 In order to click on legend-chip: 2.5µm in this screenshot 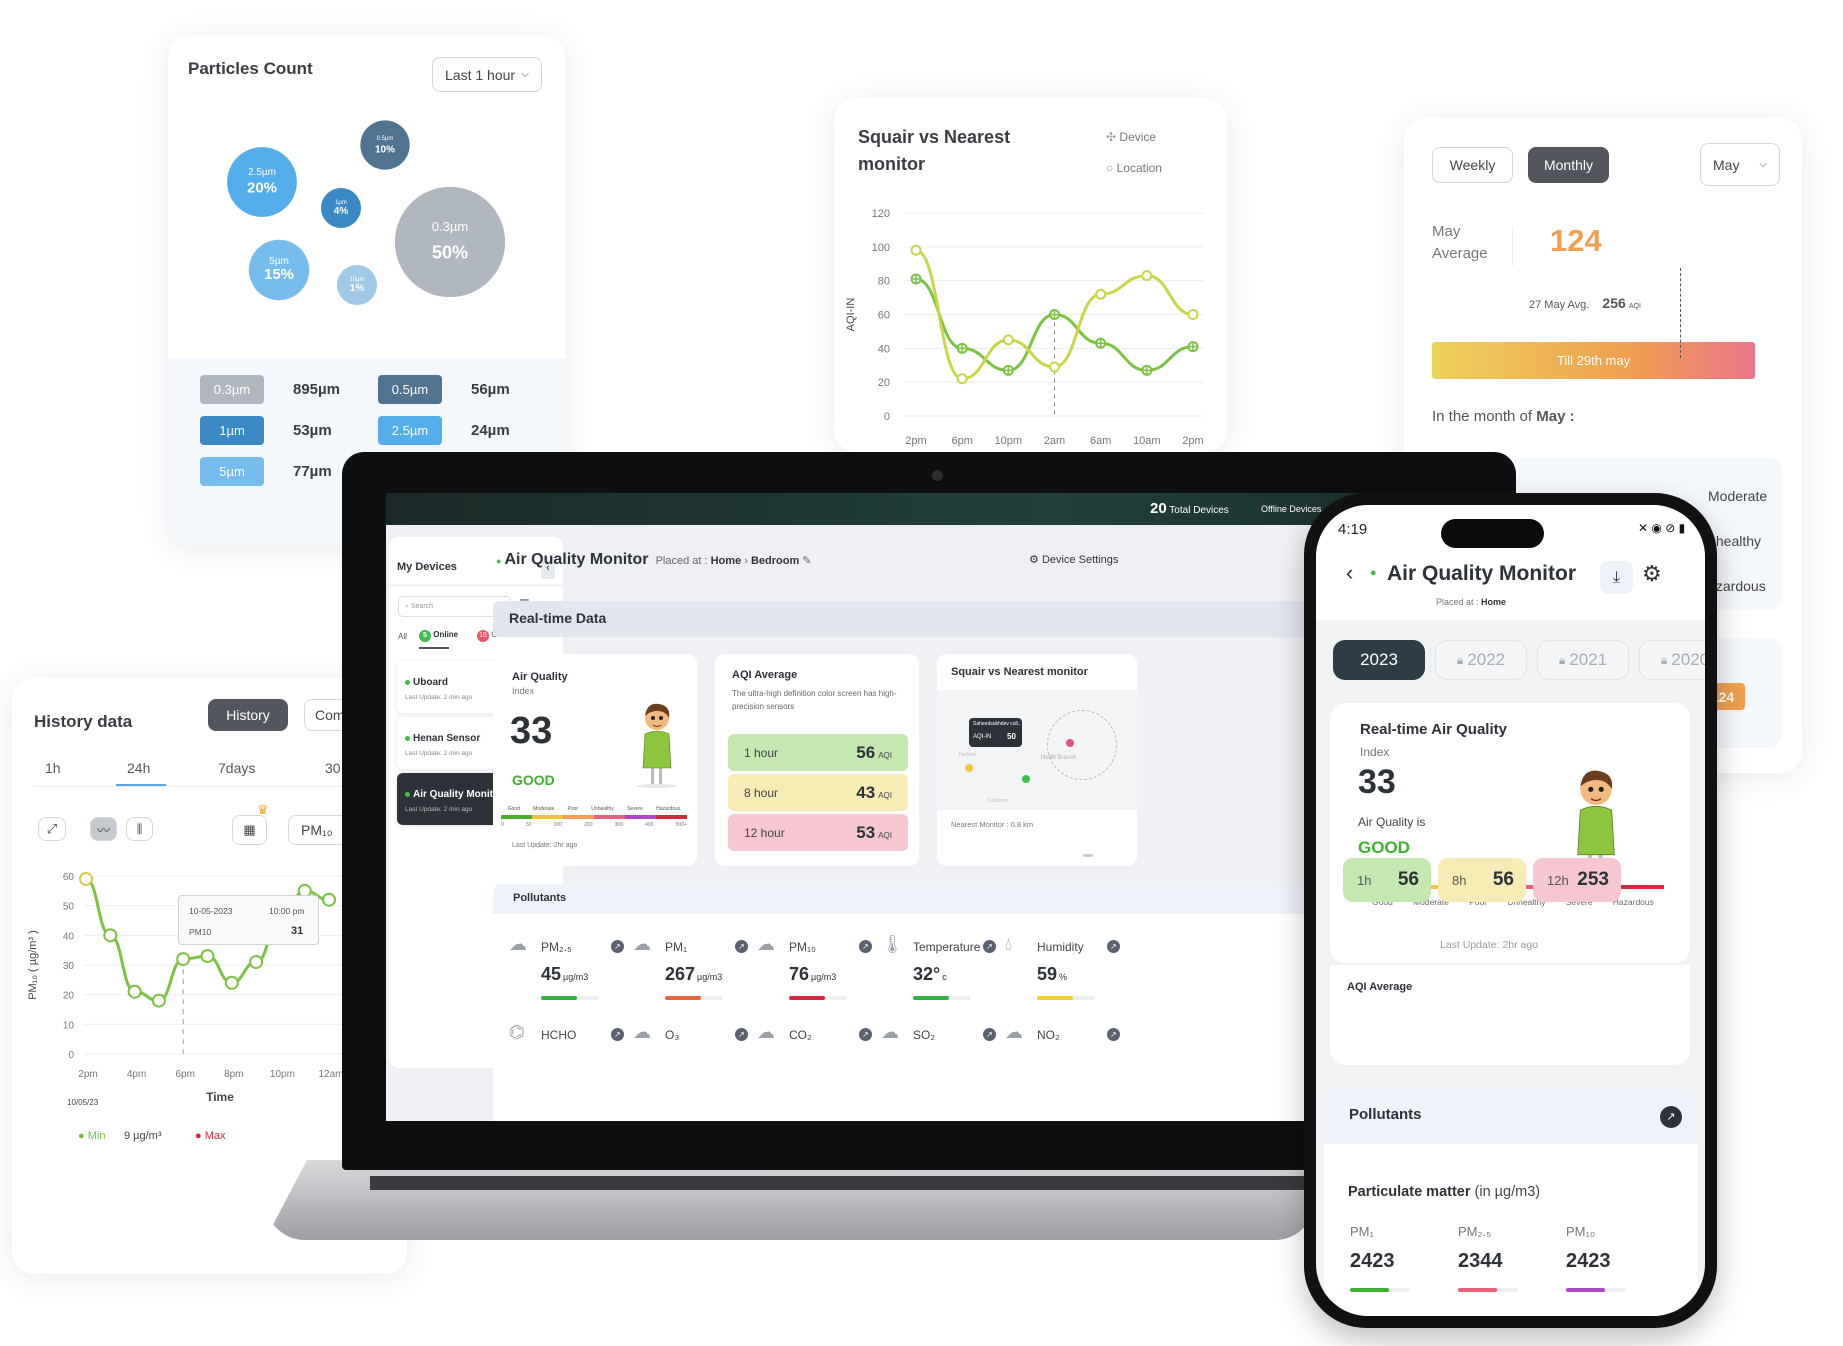, I will do `click(410, 430)`.